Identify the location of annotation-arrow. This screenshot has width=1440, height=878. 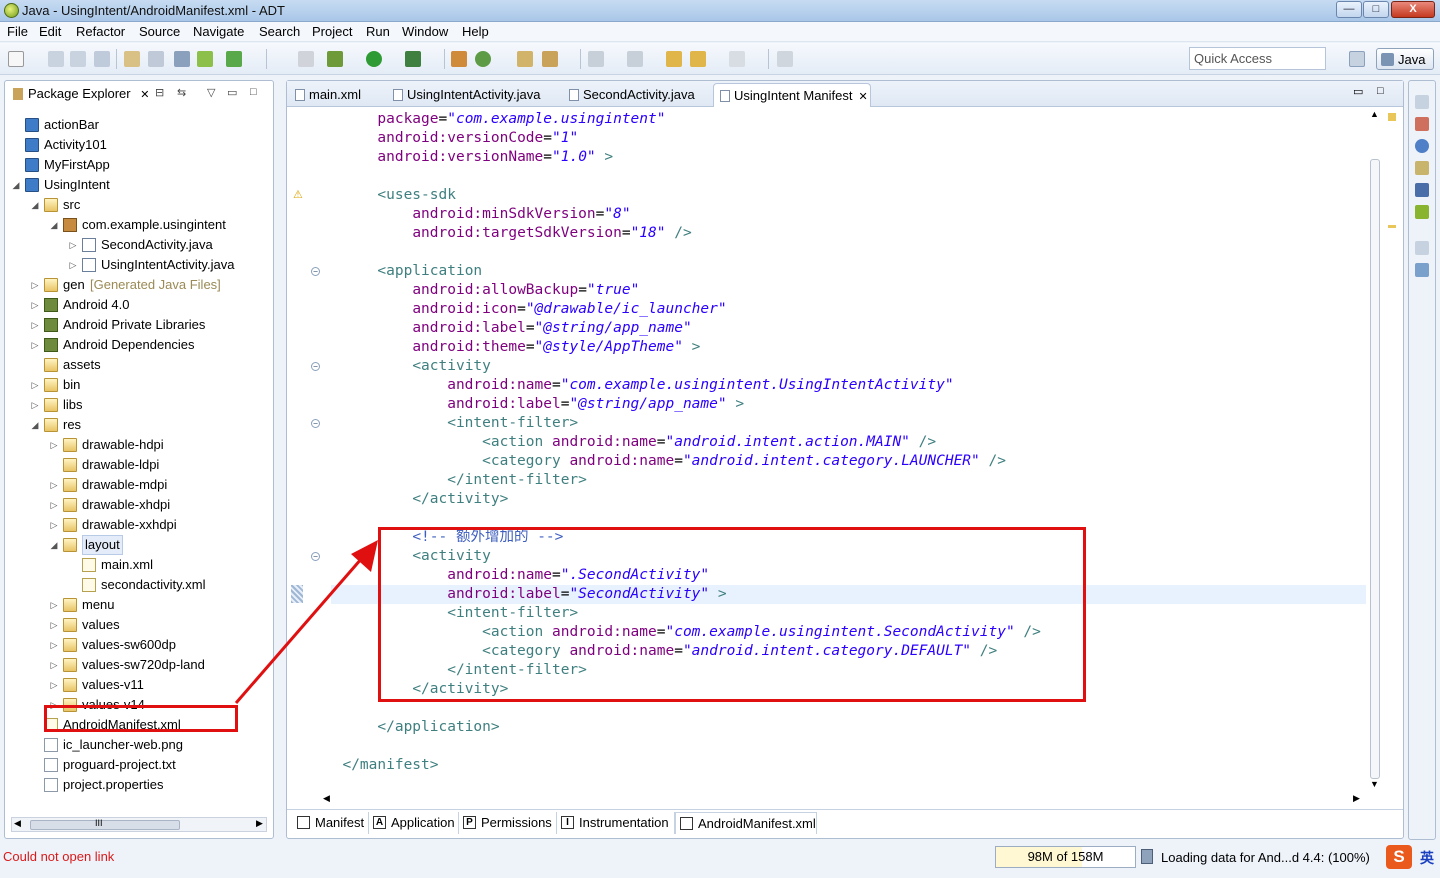
(306, 622).